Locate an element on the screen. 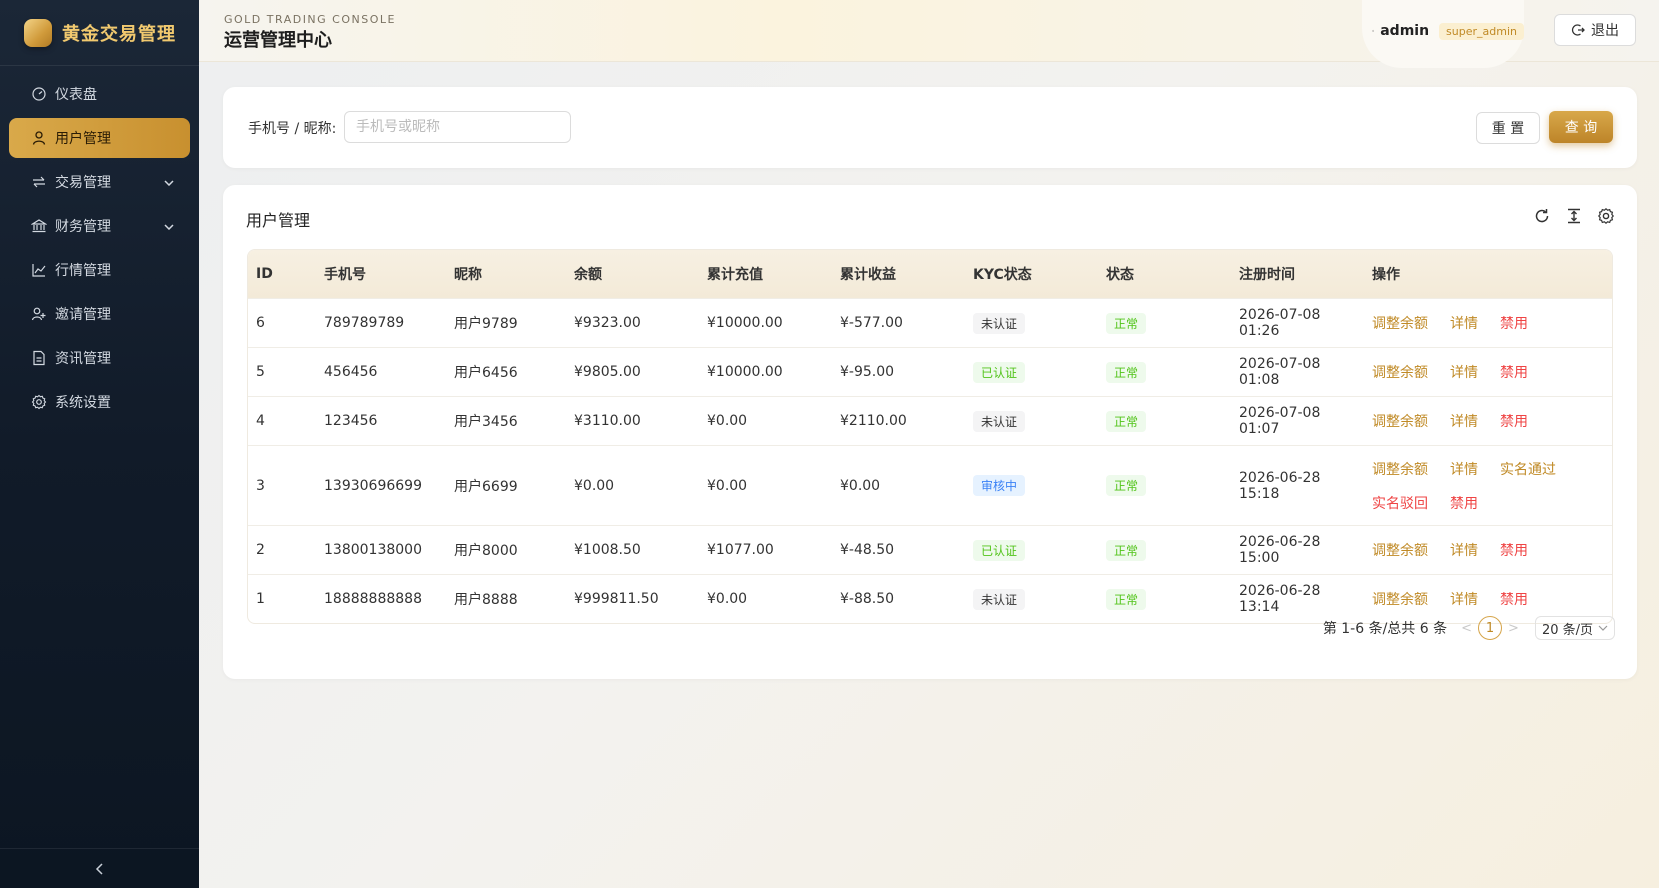 This screenshot has width=1659, height=888. setting-icon is located at coordinates (1606, 216).